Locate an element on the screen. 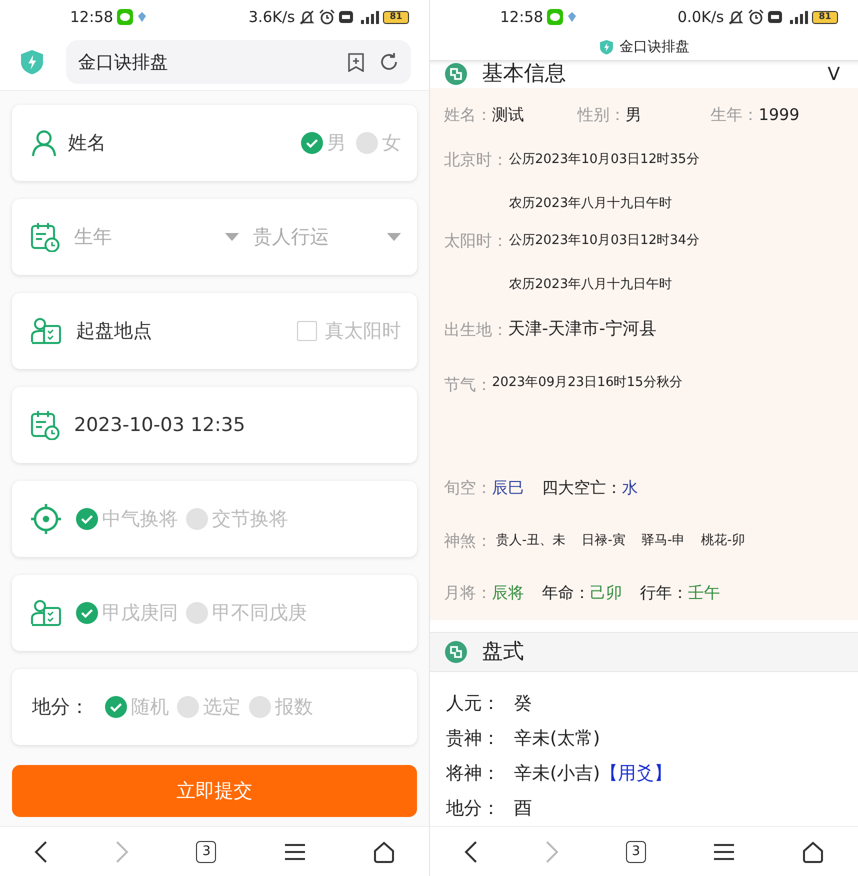 This screenshot has width=858, height=876. field-value: 四大空亡： is located at coordinates (582, 488).